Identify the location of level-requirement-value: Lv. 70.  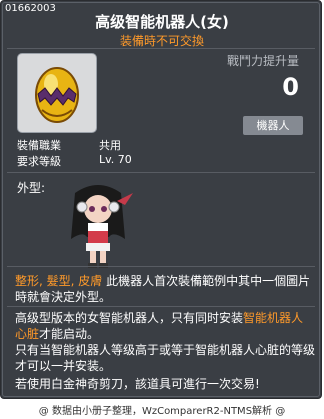
(115, 159).